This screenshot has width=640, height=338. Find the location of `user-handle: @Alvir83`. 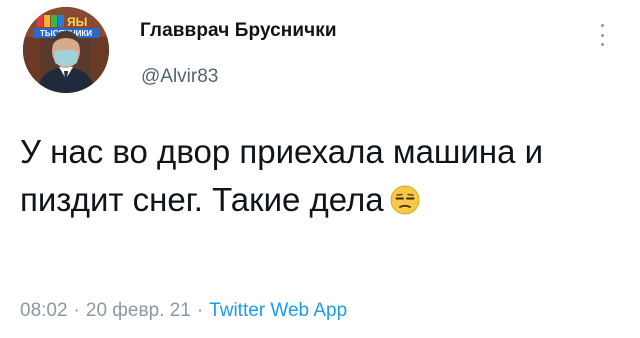

user-handle: @Alvir83 is located at coordinates (179, 77).